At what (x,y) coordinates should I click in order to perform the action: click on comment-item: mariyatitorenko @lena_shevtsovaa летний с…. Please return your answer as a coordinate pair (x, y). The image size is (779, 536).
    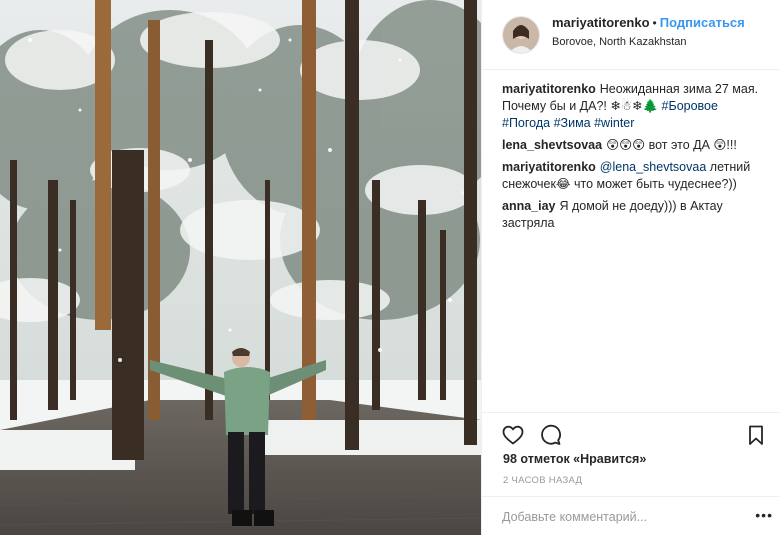
    Looking at the image, I should click on (634, 176).